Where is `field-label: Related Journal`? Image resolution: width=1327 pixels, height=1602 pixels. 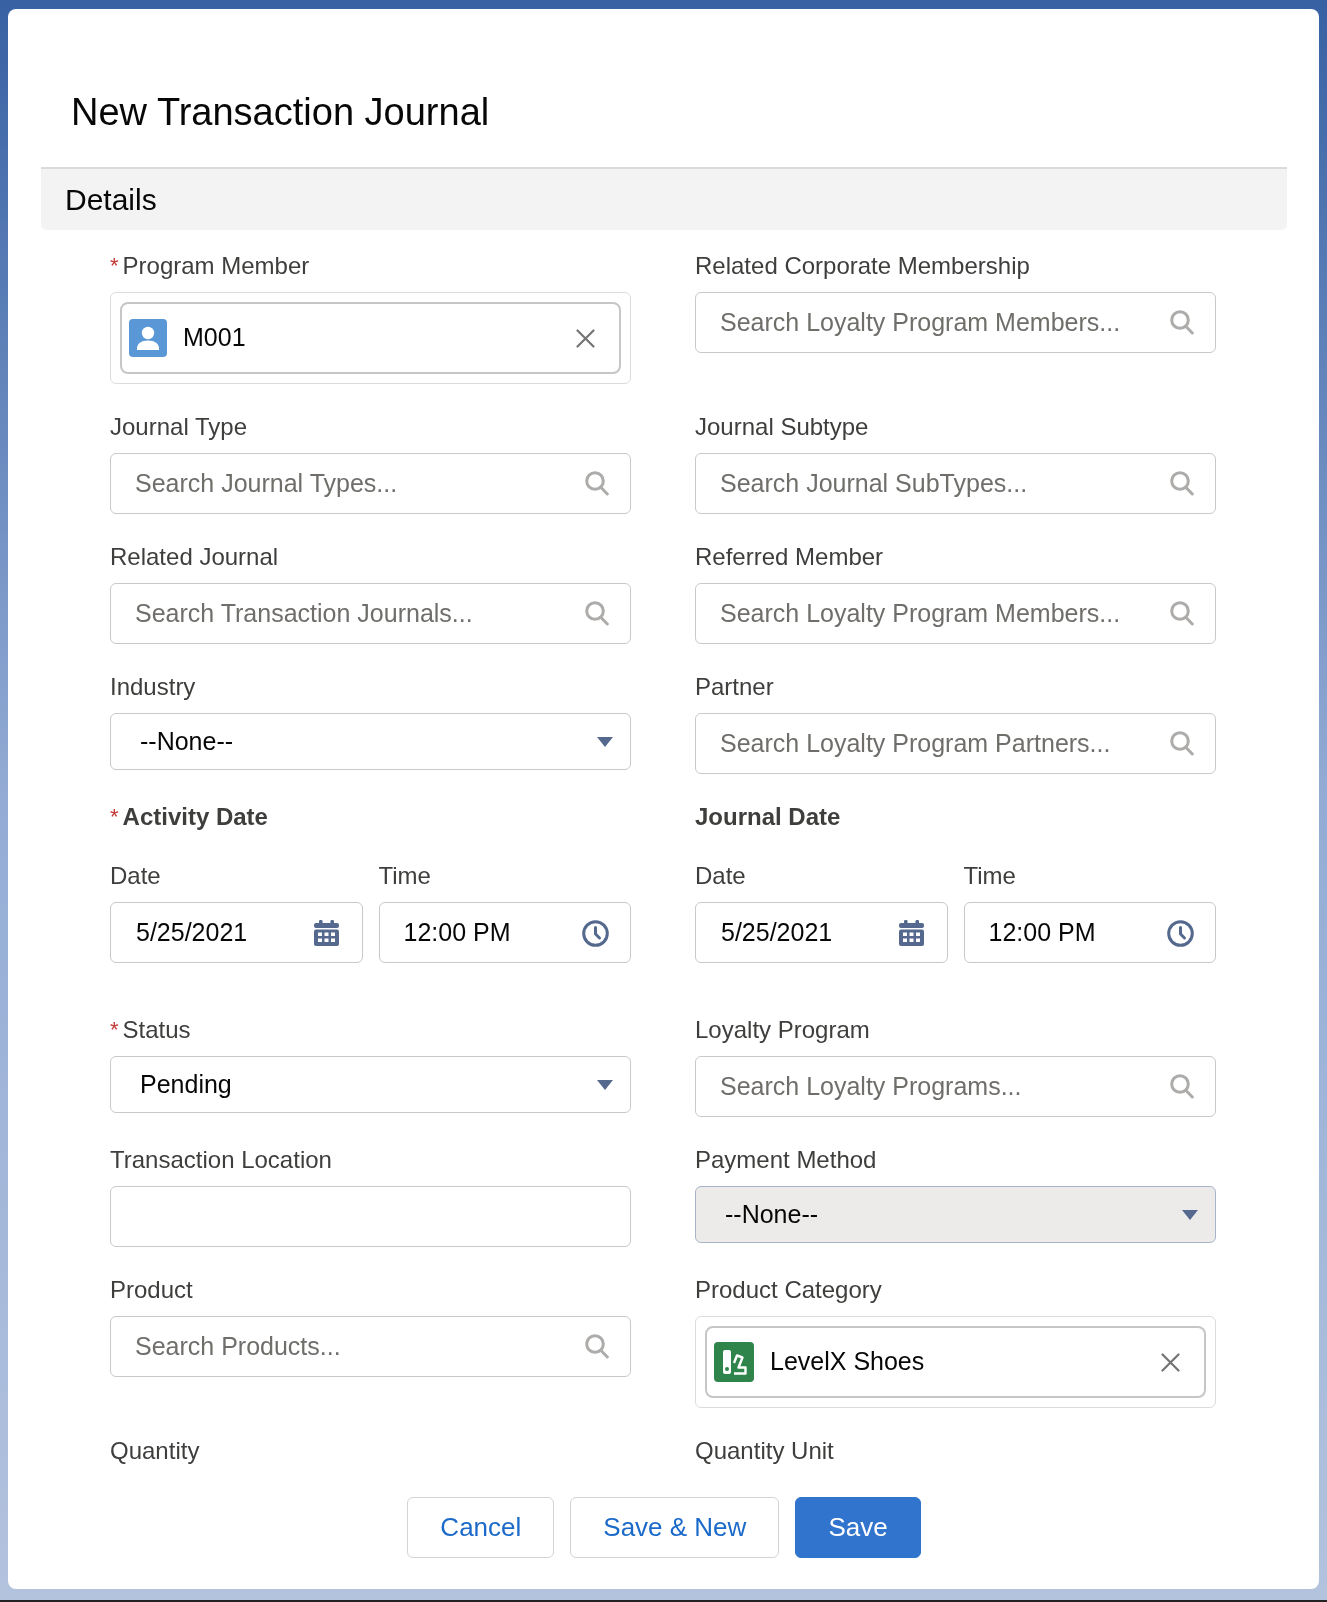 field-label: Related Journal is located at coordinates (194, 557).